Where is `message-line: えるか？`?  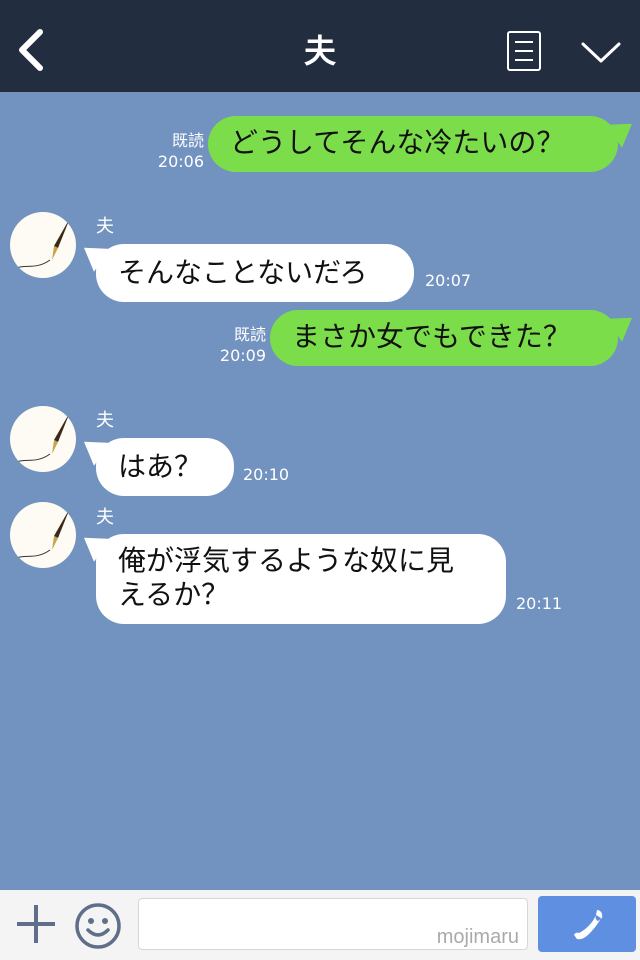 message-line: えるか？ is located at coordinates (174, 594).